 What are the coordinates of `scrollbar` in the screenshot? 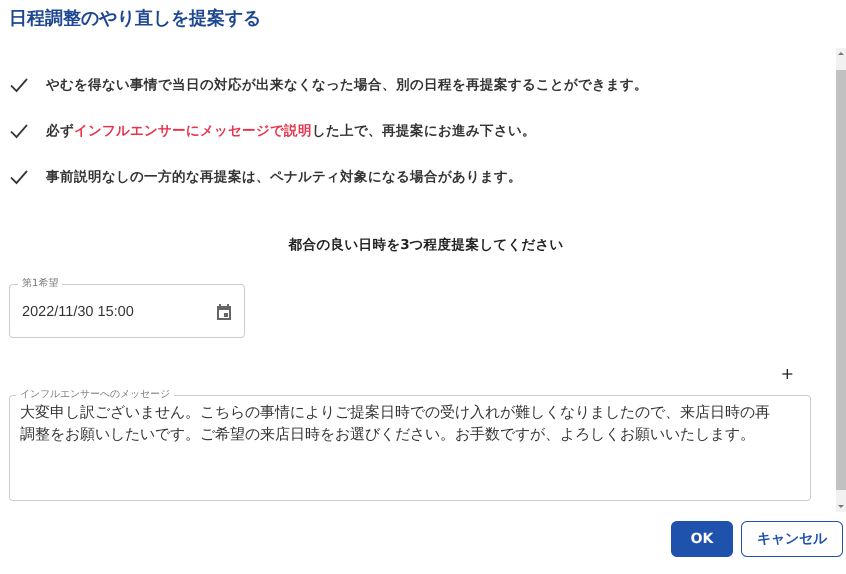 It's located at (841, 280).